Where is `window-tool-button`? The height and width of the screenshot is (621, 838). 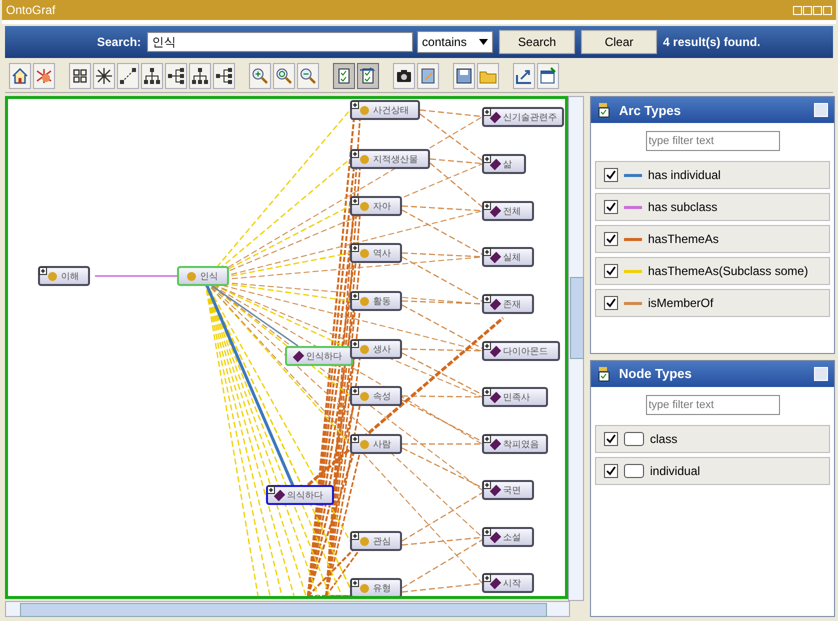
window-tool-button is located at coordinates (548, 76).